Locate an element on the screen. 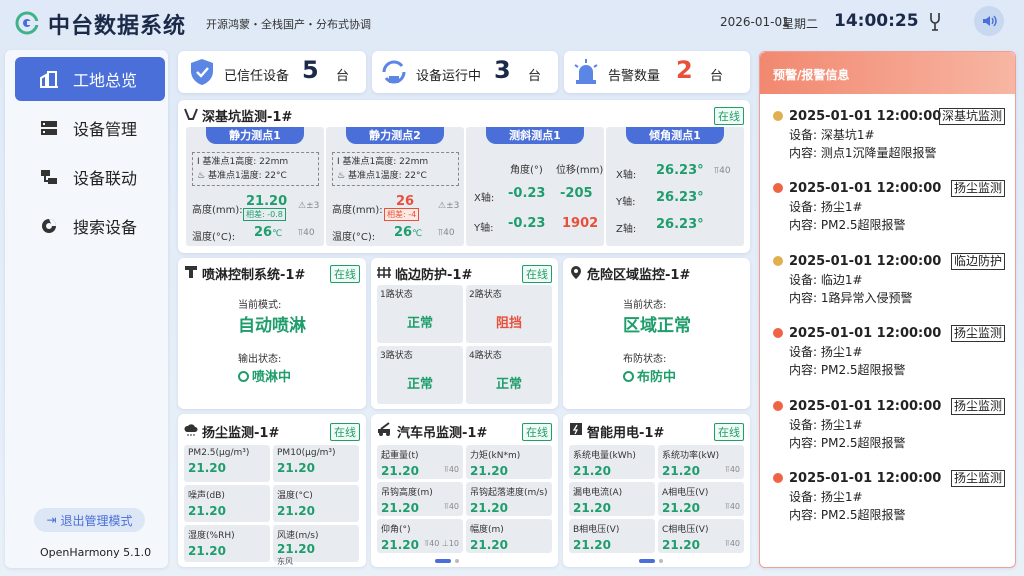  card-title: 深基坑监测-1# is located at coordinates (247, 117).